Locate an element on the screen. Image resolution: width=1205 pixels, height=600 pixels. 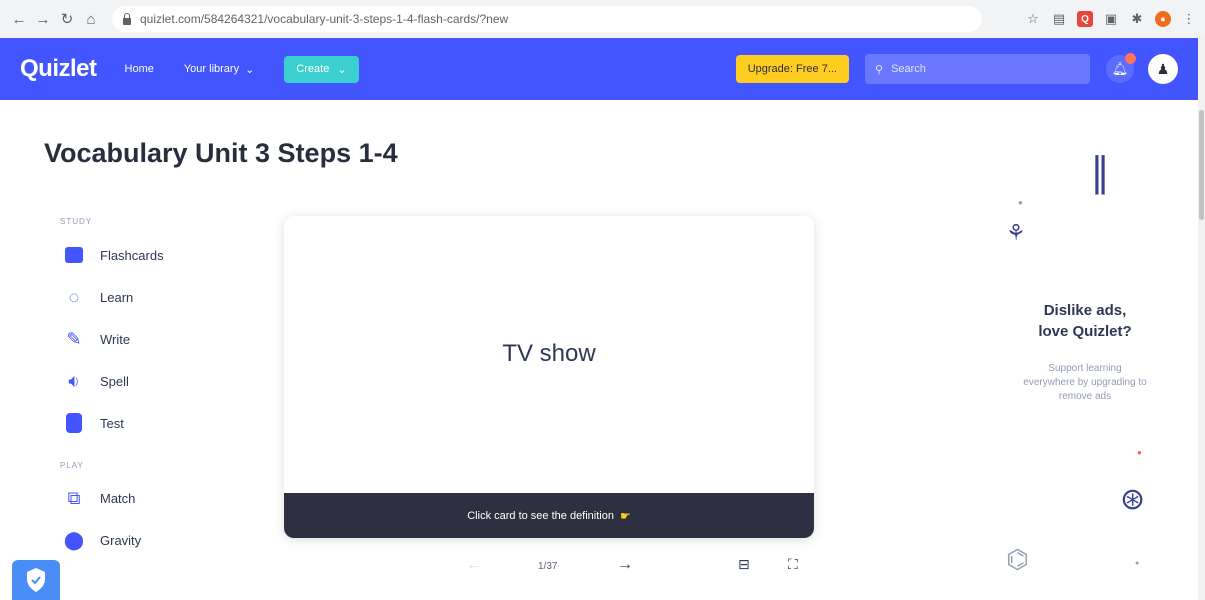
card-hint-bar: Click card to see the definition ☛ is located at coordinates (549, 515).